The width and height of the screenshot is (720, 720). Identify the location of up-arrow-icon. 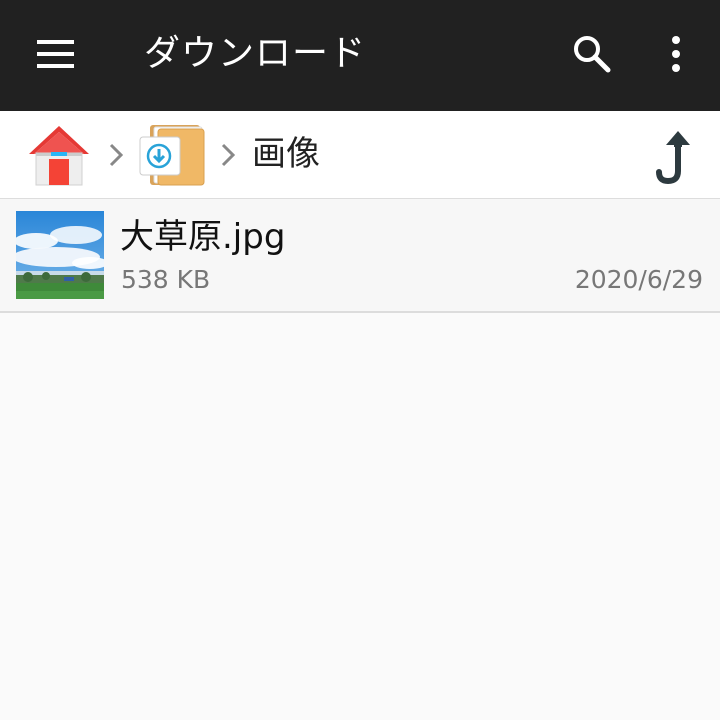
(673, 158).